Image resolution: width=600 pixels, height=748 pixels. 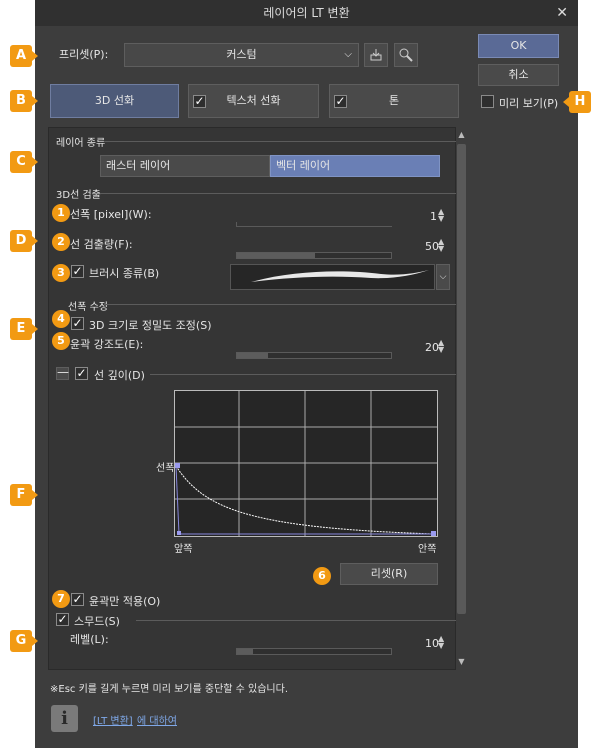 I want to click on title-bar: 레이어의 LT 변환 ✕, so click(x=306, y=13).